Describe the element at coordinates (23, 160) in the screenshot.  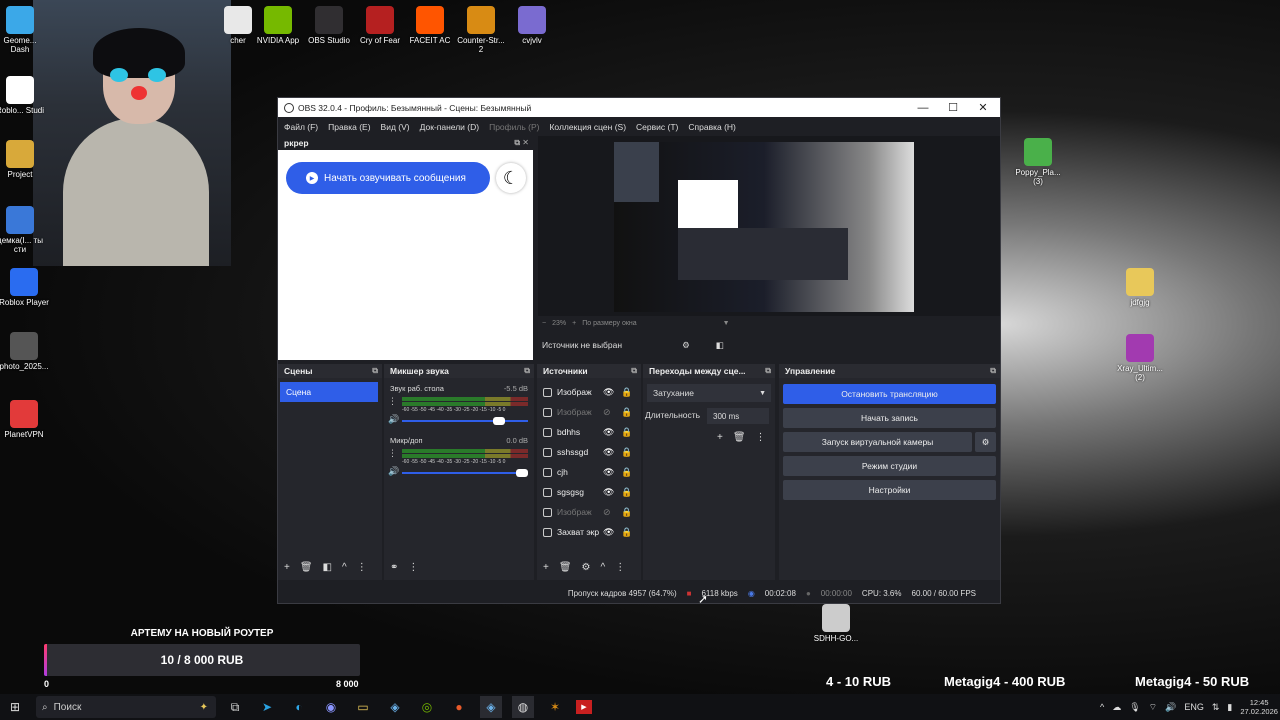
I see `desktop-icon: Project` at that location.